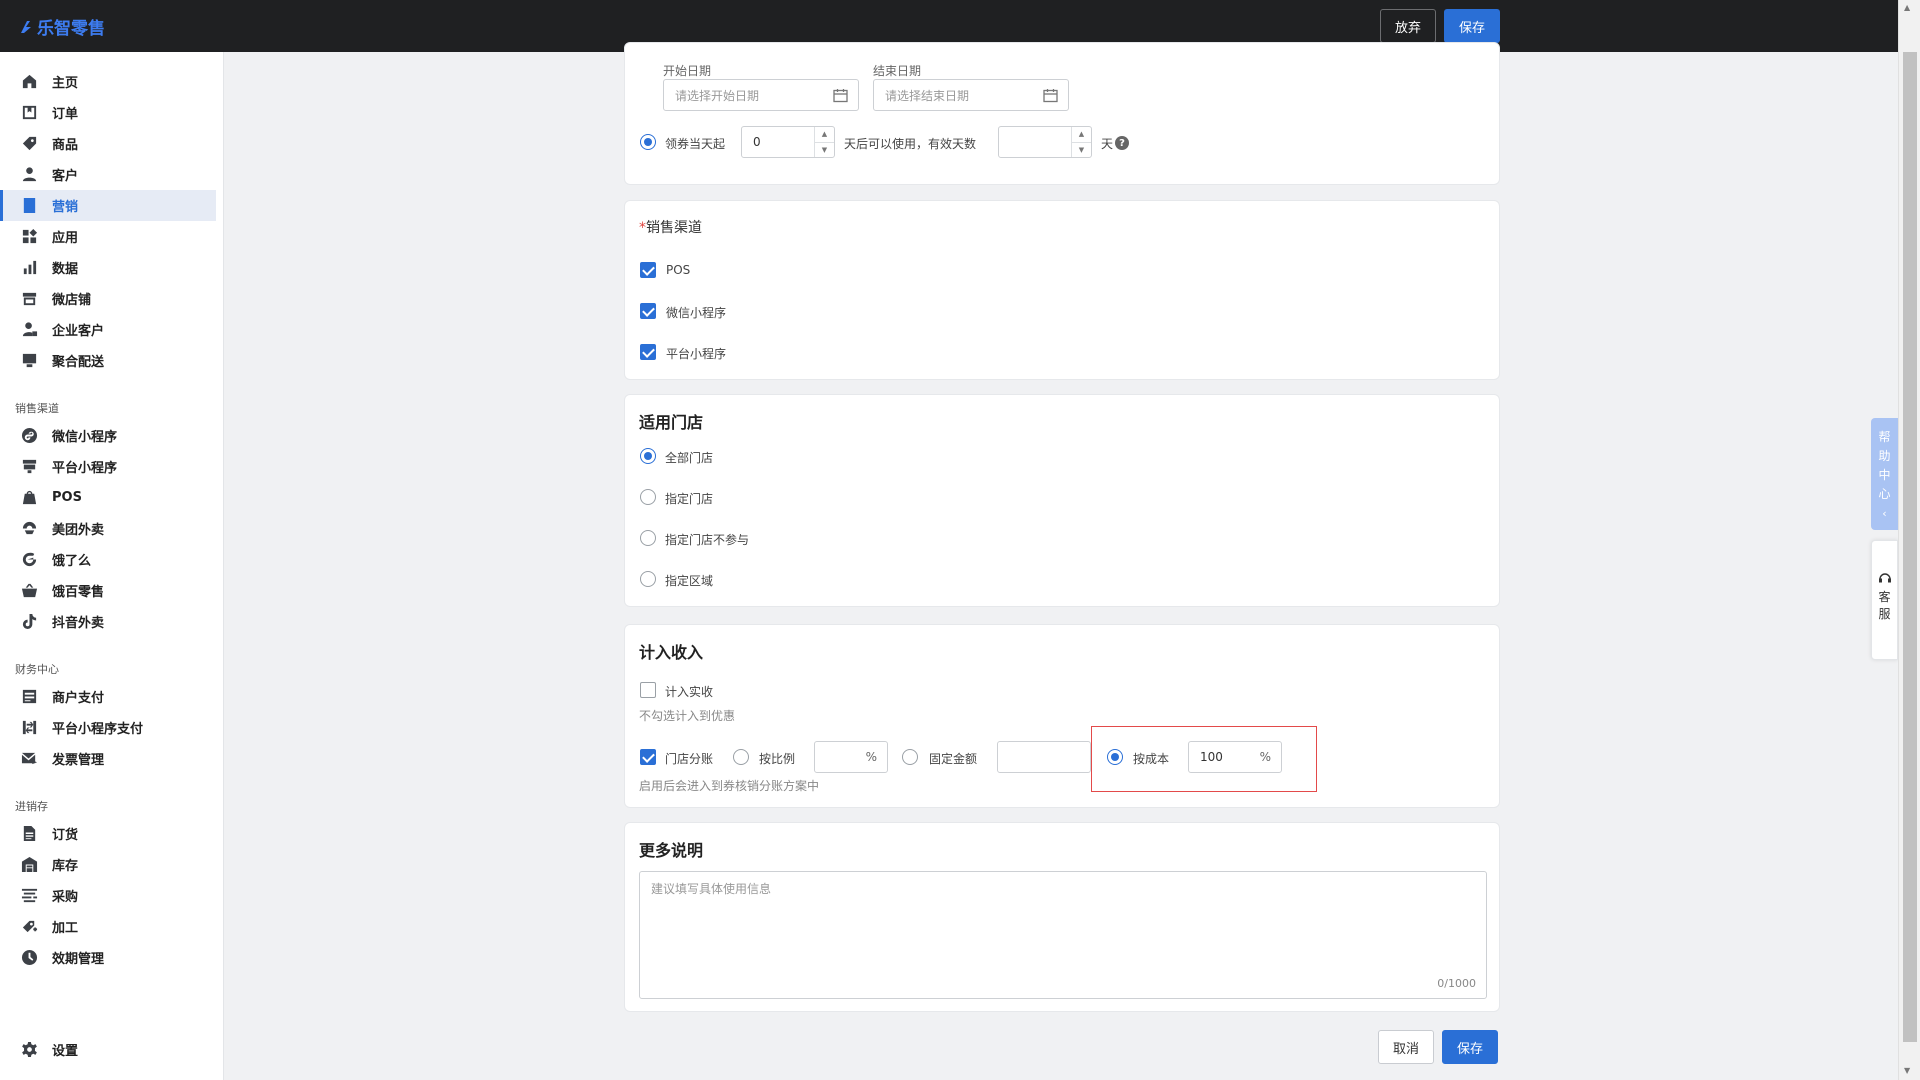  I want to click on purchase-icon, so click(29, 896).